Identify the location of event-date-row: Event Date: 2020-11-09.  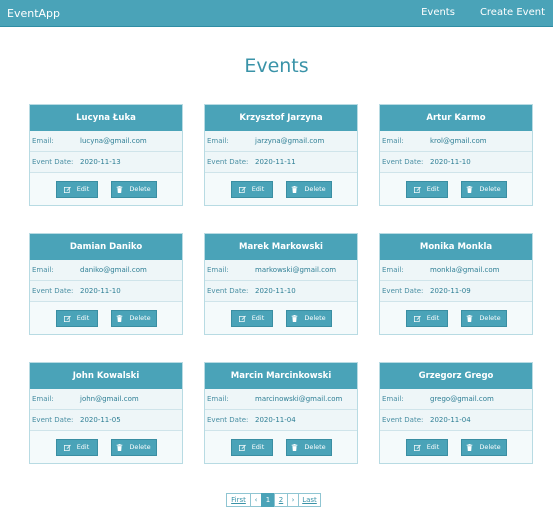
(456, 291).